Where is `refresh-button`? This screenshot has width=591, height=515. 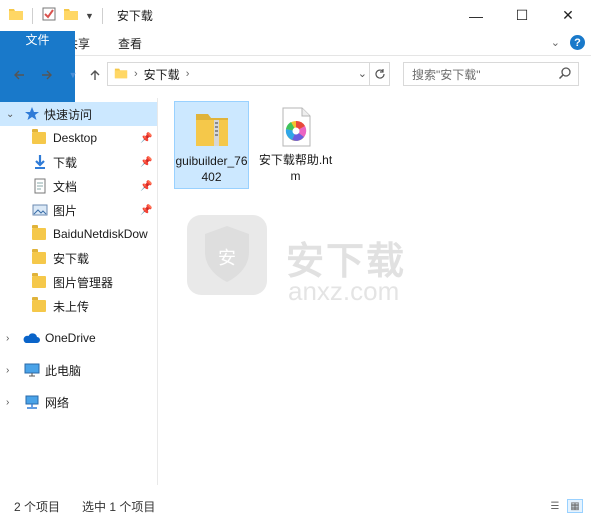 refresh-button is located at coordinates (379, 74).